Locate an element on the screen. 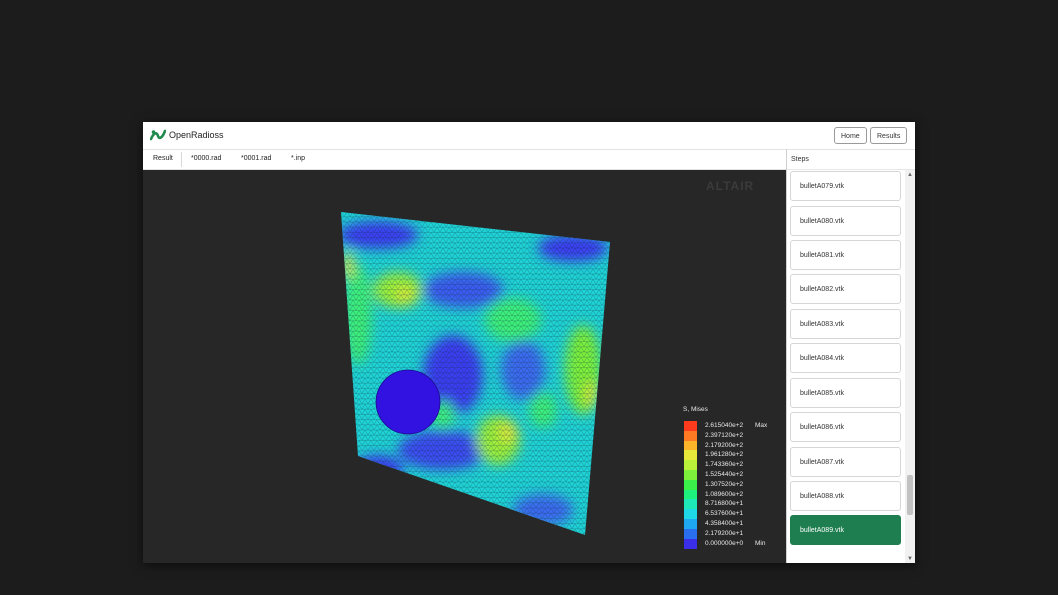 The width and height of the screenshot is (1058, 595). legend-row: 2.179200e+1 is located at coordinates (713, 533).